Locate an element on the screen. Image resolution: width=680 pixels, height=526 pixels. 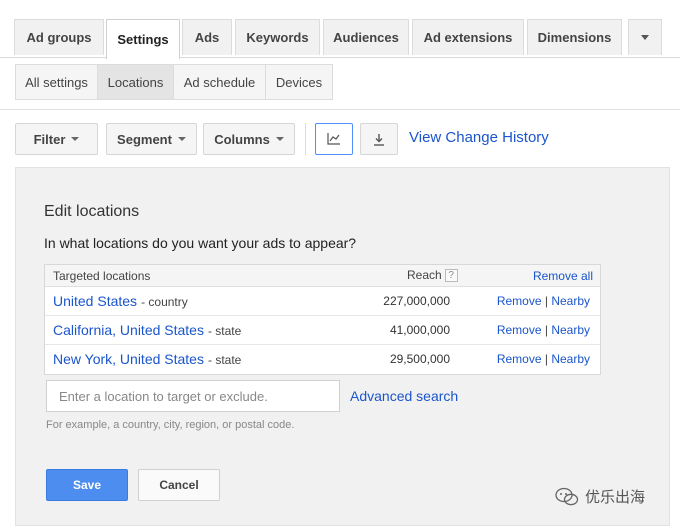
download-button is located at coordinates (379, 139).